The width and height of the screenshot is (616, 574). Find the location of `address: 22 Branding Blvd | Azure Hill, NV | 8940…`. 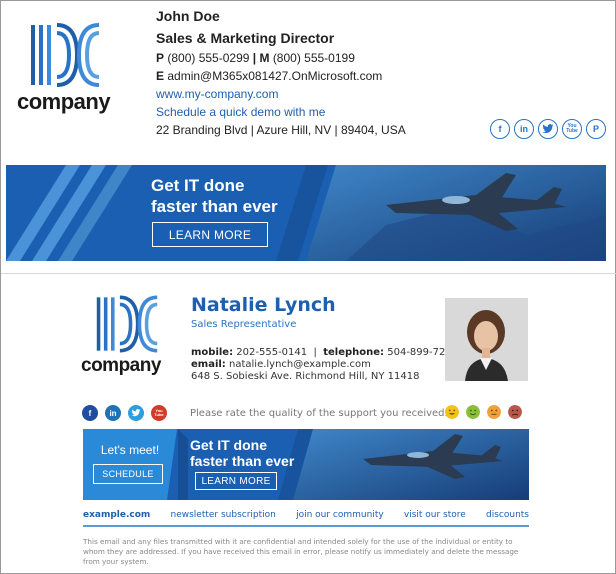

address: 22 Branding Blvd | Azure Hill, NV | 8940… is located at coordinates (281, 130).